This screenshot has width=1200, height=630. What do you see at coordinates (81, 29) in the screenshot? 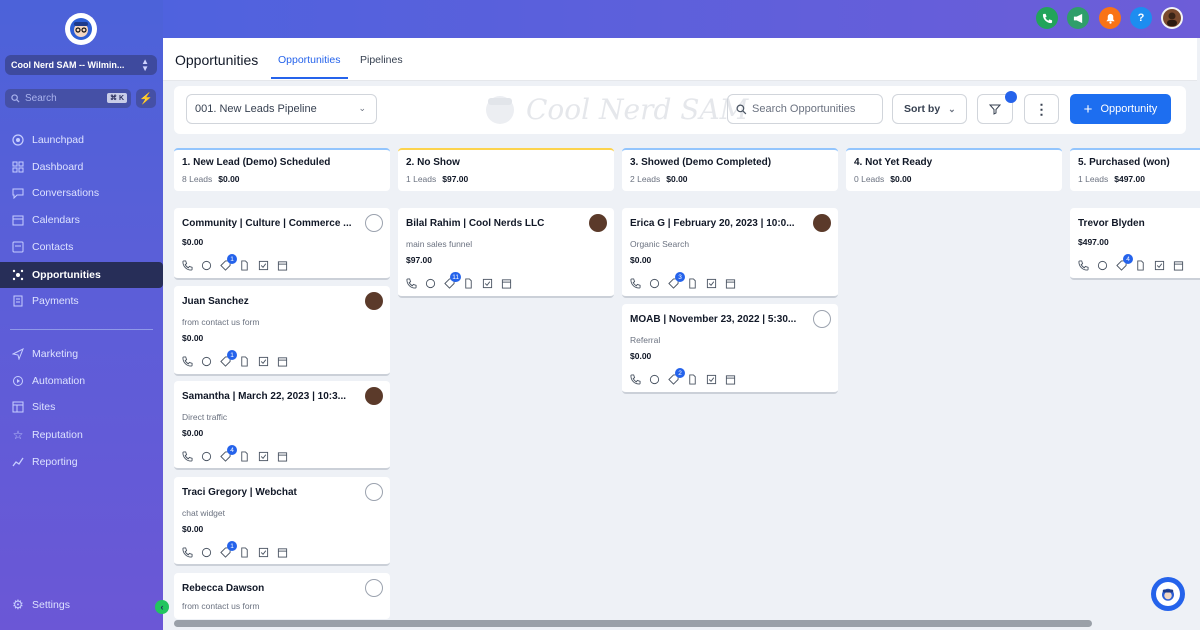
I see `brand-logo` at bounding box center [81, 29].